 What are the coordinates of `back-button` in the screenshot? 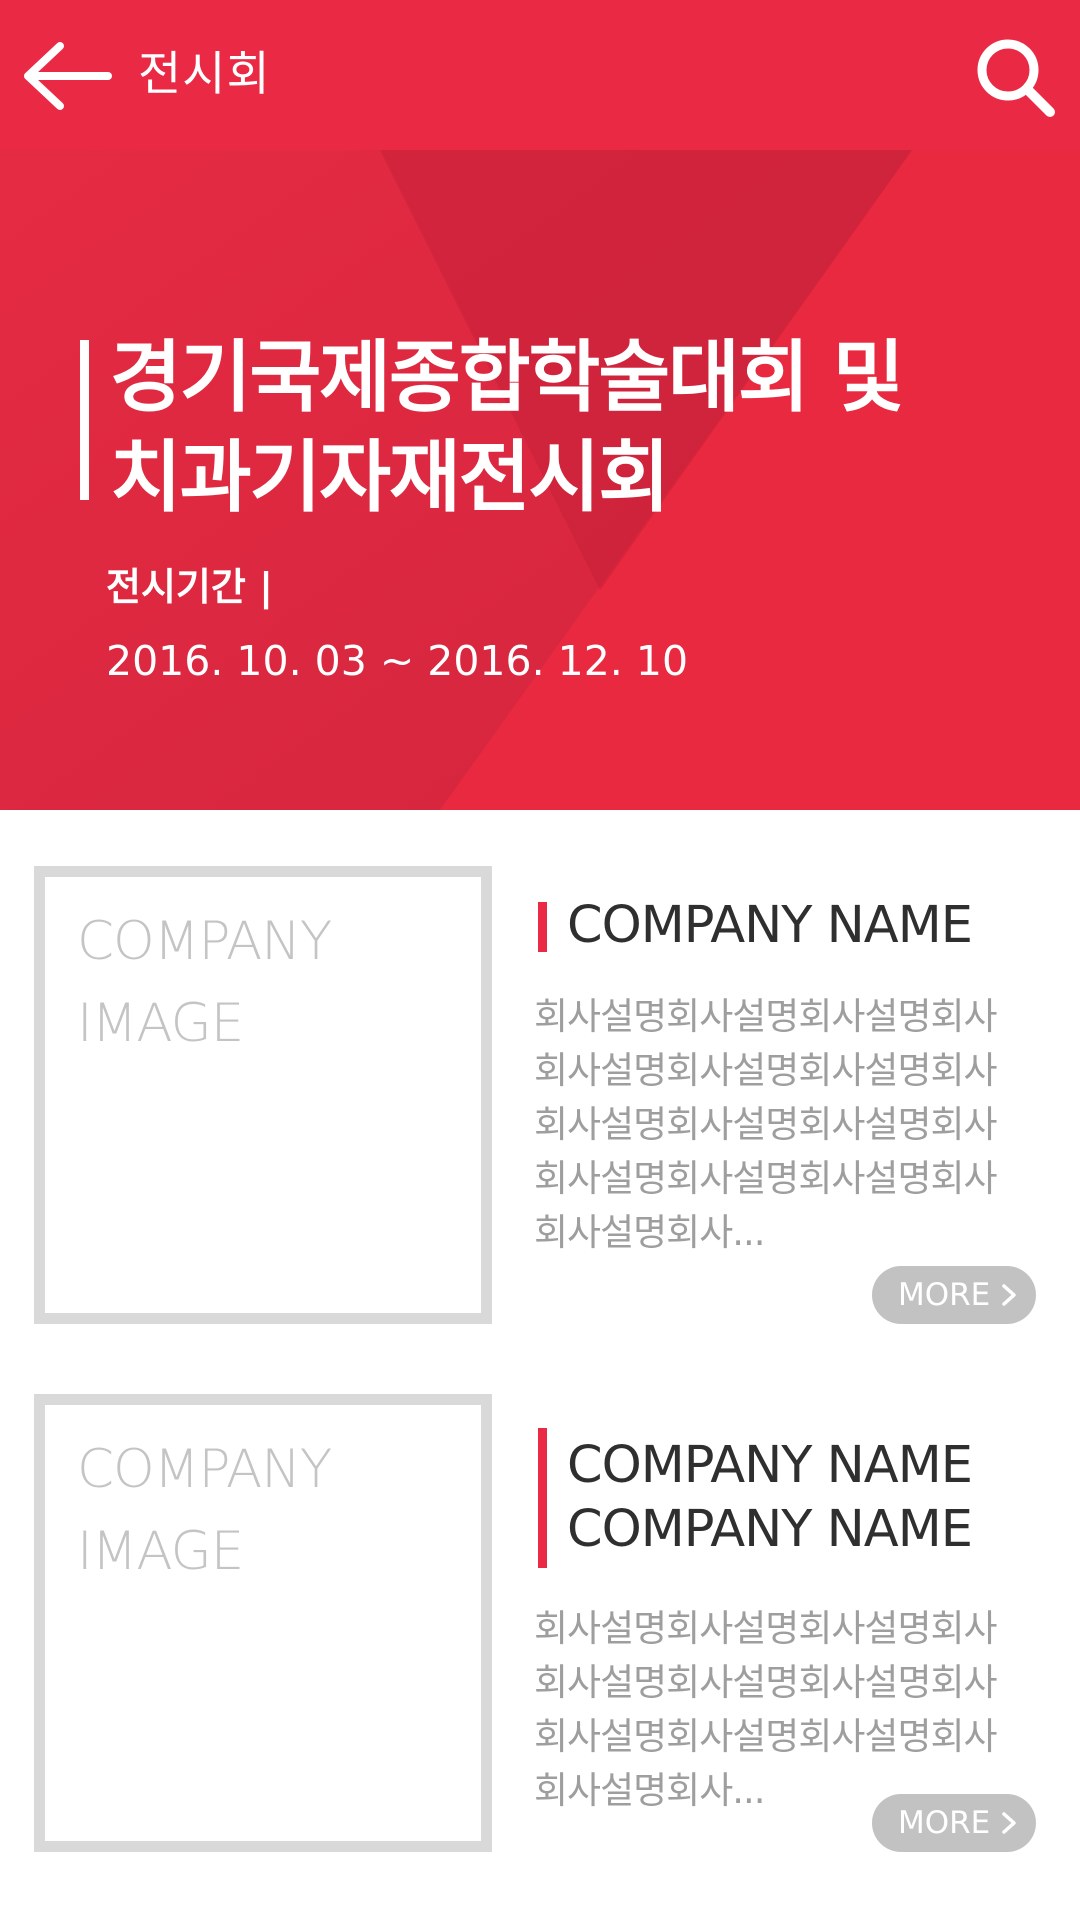 It's located at (67, 76).